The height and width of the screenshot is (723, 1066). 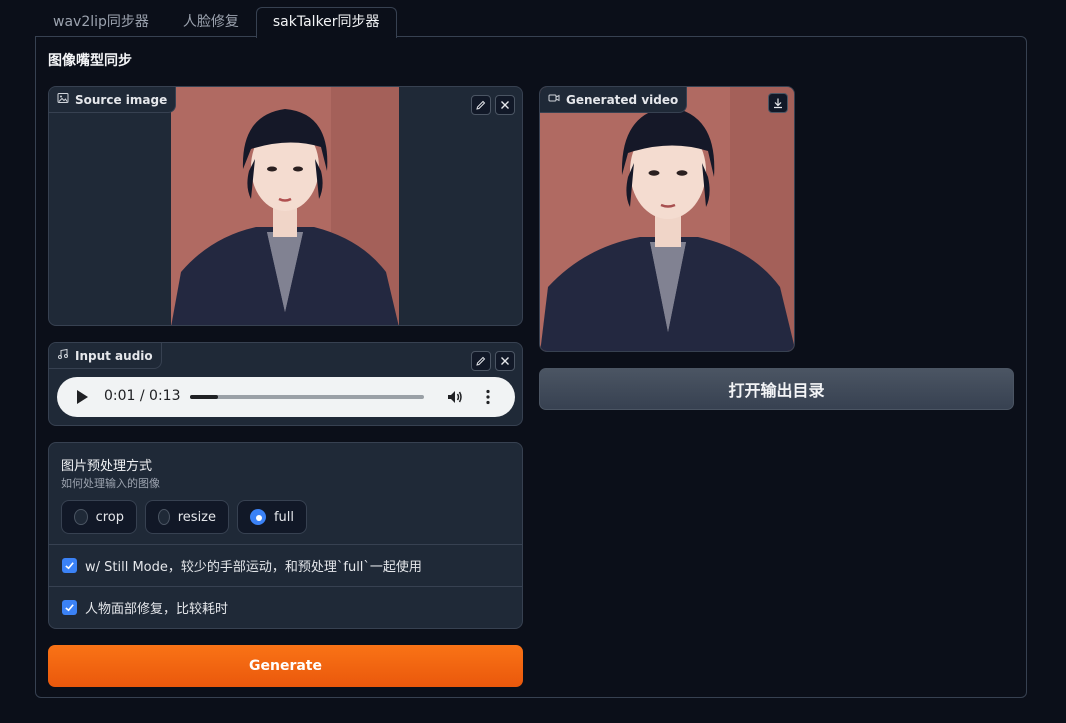 I want to click on still-mode-checkbox, so click(x=69, y=565).